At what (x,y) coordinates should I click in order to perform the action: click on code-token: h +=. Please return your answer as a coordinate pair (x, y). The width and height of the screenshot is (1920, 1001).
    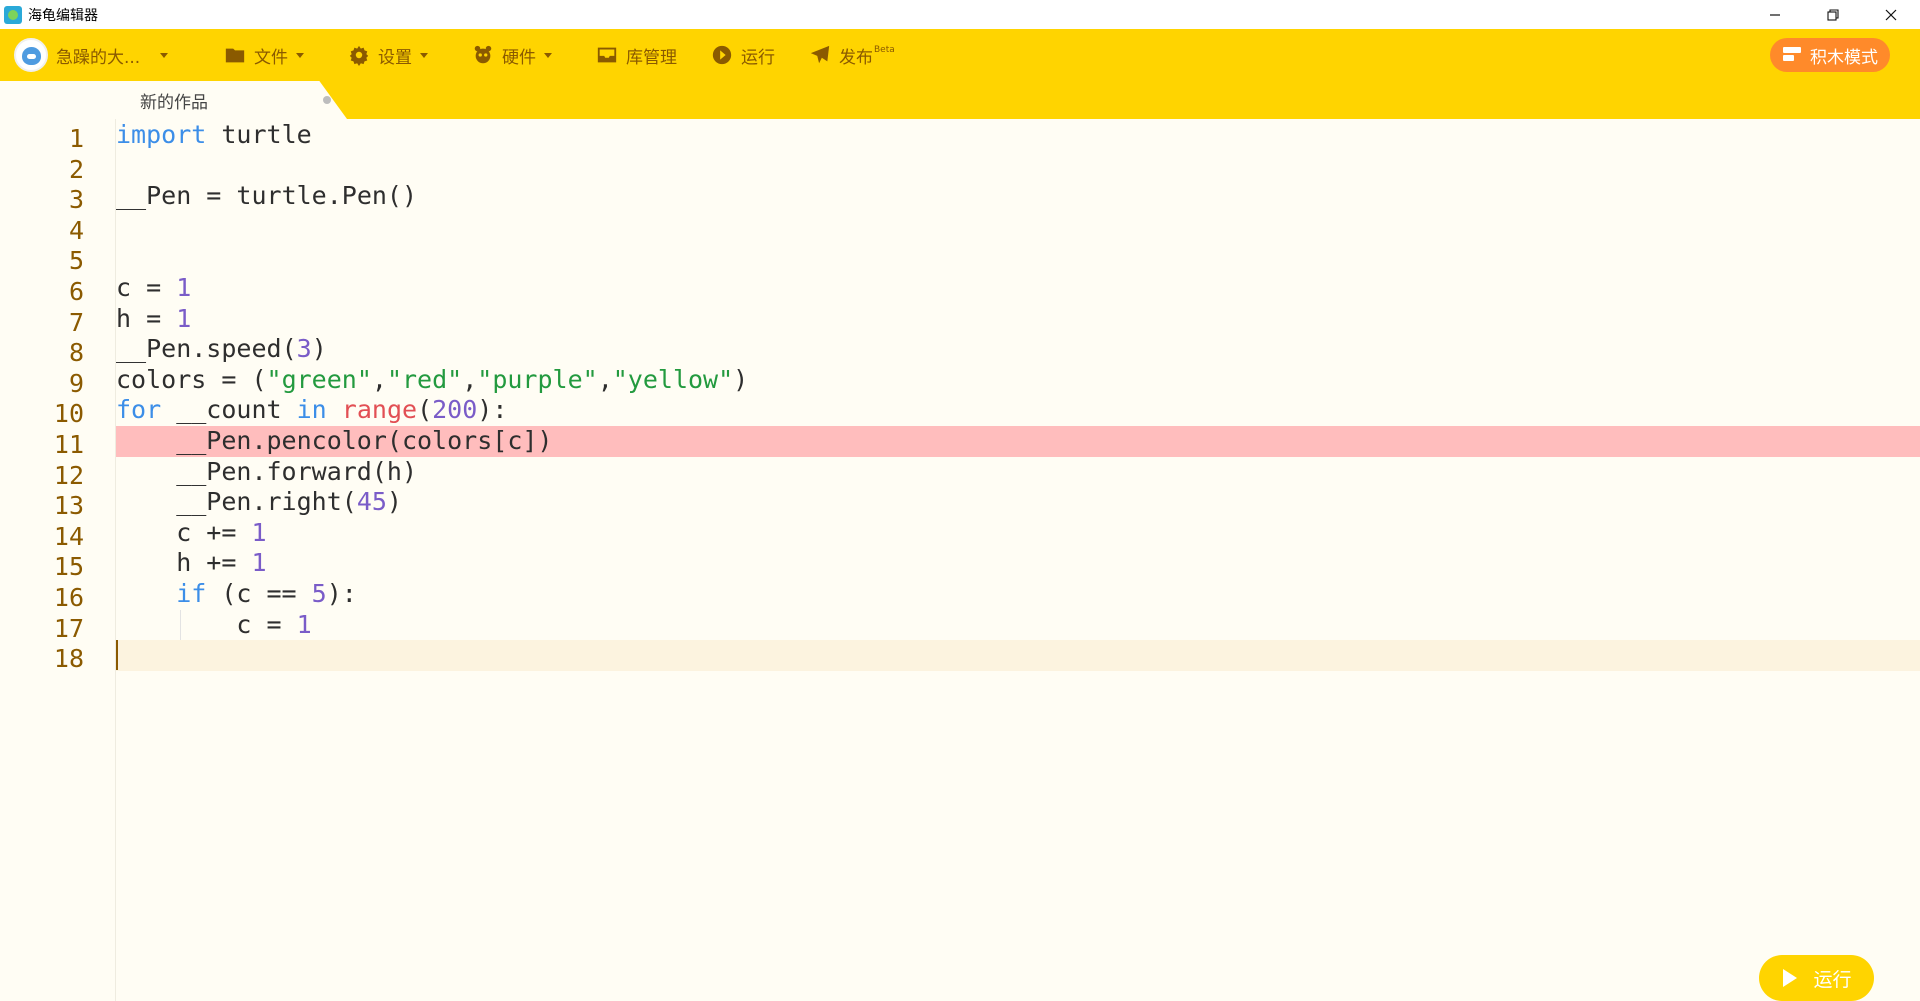
    Looking at the image, I should click on (214, 563).